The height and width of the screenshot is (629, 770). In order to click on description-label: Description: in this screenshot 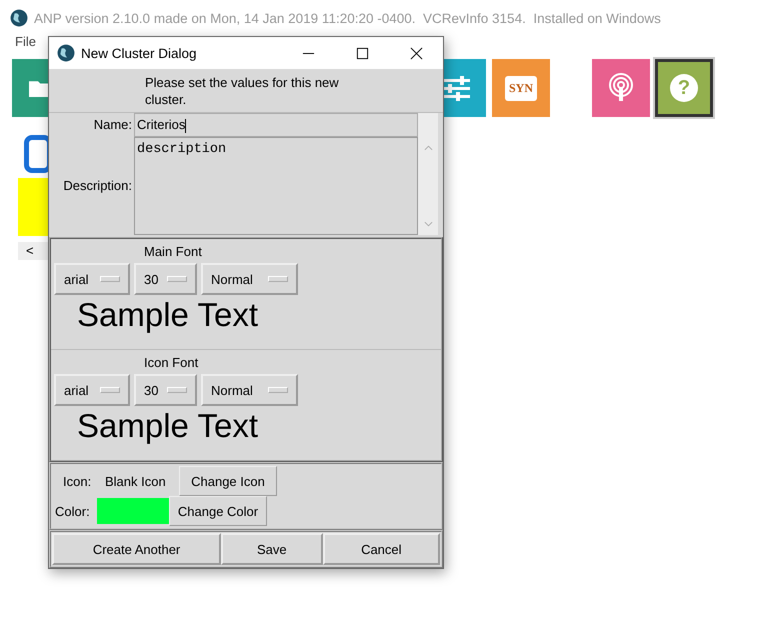, I will do `click(97, 186)`.